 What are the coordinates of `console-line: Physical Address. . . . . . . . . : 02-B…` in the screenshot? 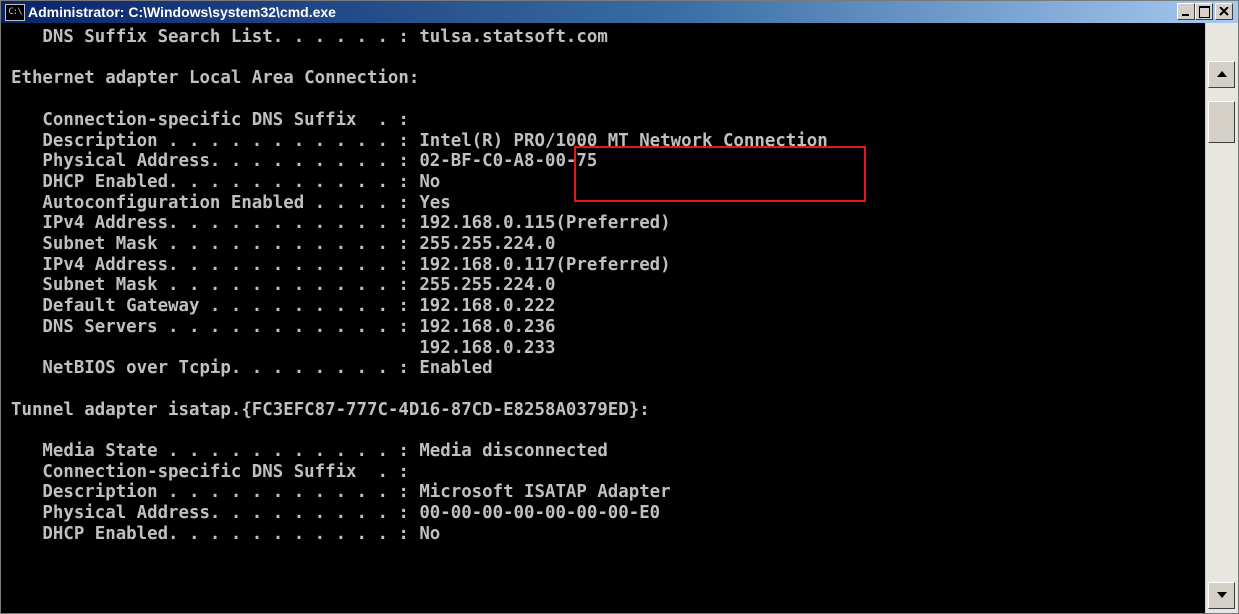 It's located at (304, 161).